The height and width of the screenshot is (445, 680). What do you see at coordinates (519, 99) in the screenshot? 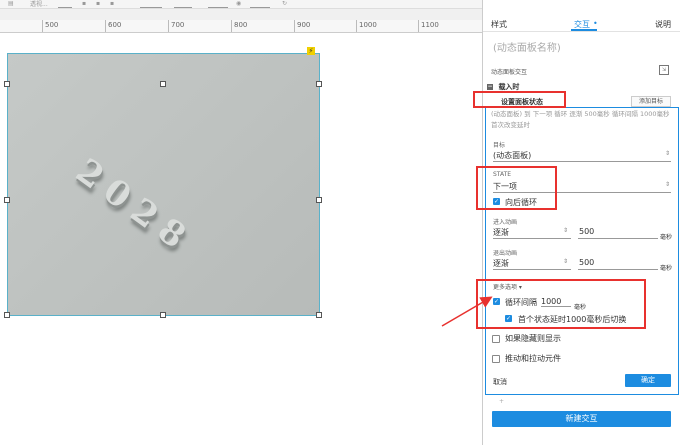
I see `highlight-box-action` at bounding box center [519, 99].